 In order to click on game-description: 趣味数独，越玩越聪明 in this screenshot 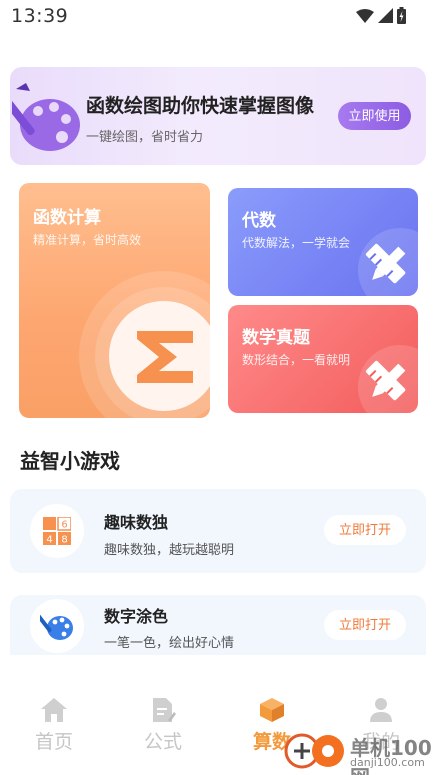, I will do `click(169, 550)`.